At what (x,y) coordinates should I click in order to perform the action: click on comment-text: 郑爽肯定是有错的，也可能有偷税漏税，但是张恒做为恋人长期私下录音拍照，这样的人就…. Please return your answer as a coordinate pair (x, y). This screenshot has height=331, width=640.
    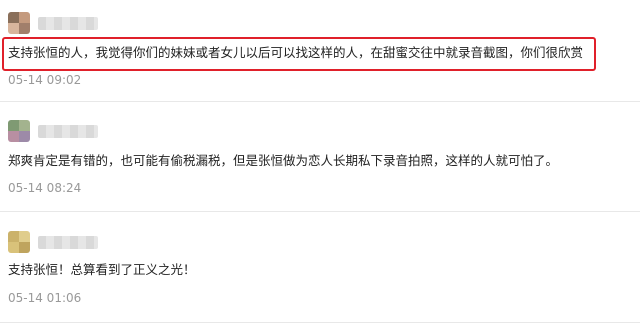
    Looking at the image, I should click on (283, 160).